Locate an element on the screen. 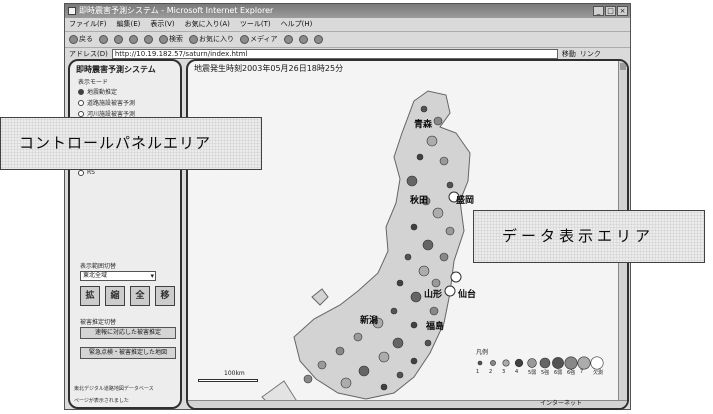 This screenshot has height=414, width=713. display-mode-label: 表示モード is located at coordinates (93, 82).